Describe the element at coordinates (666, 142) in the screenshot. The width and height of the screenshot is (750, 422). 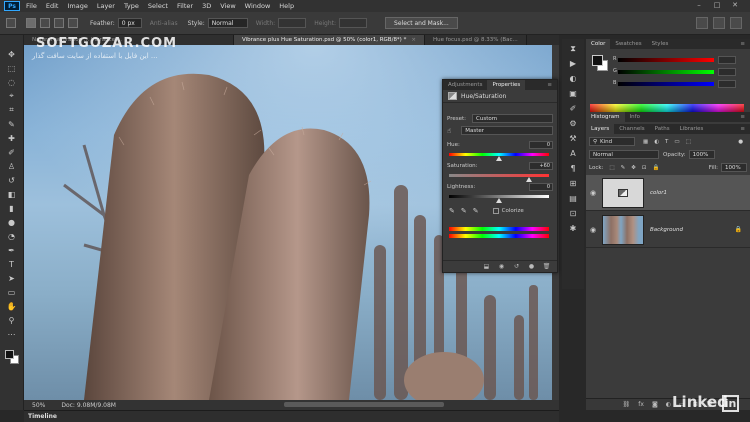
I see `filter-type-icon: T` at that location.